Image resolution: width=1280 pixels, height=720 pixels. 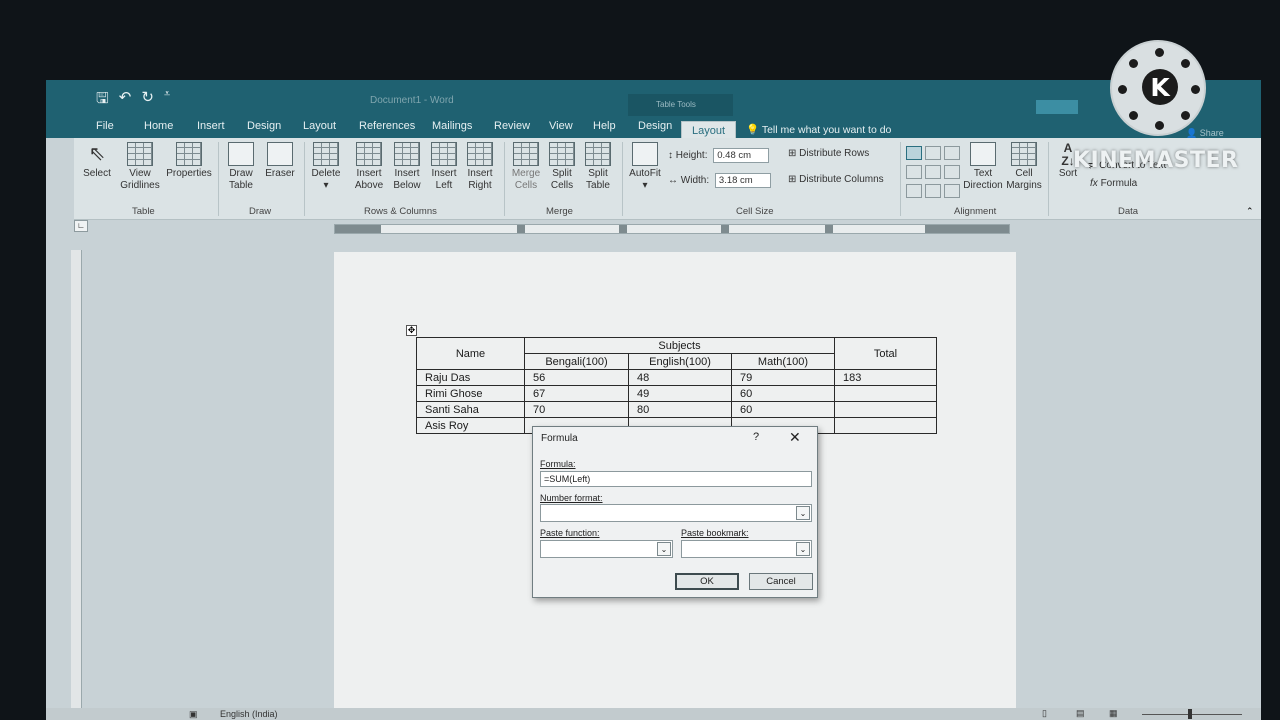 What do you see at coordinates (756, 437) in the screenshot?
I see `help-icon: ?` at bounding box center [756, 437].